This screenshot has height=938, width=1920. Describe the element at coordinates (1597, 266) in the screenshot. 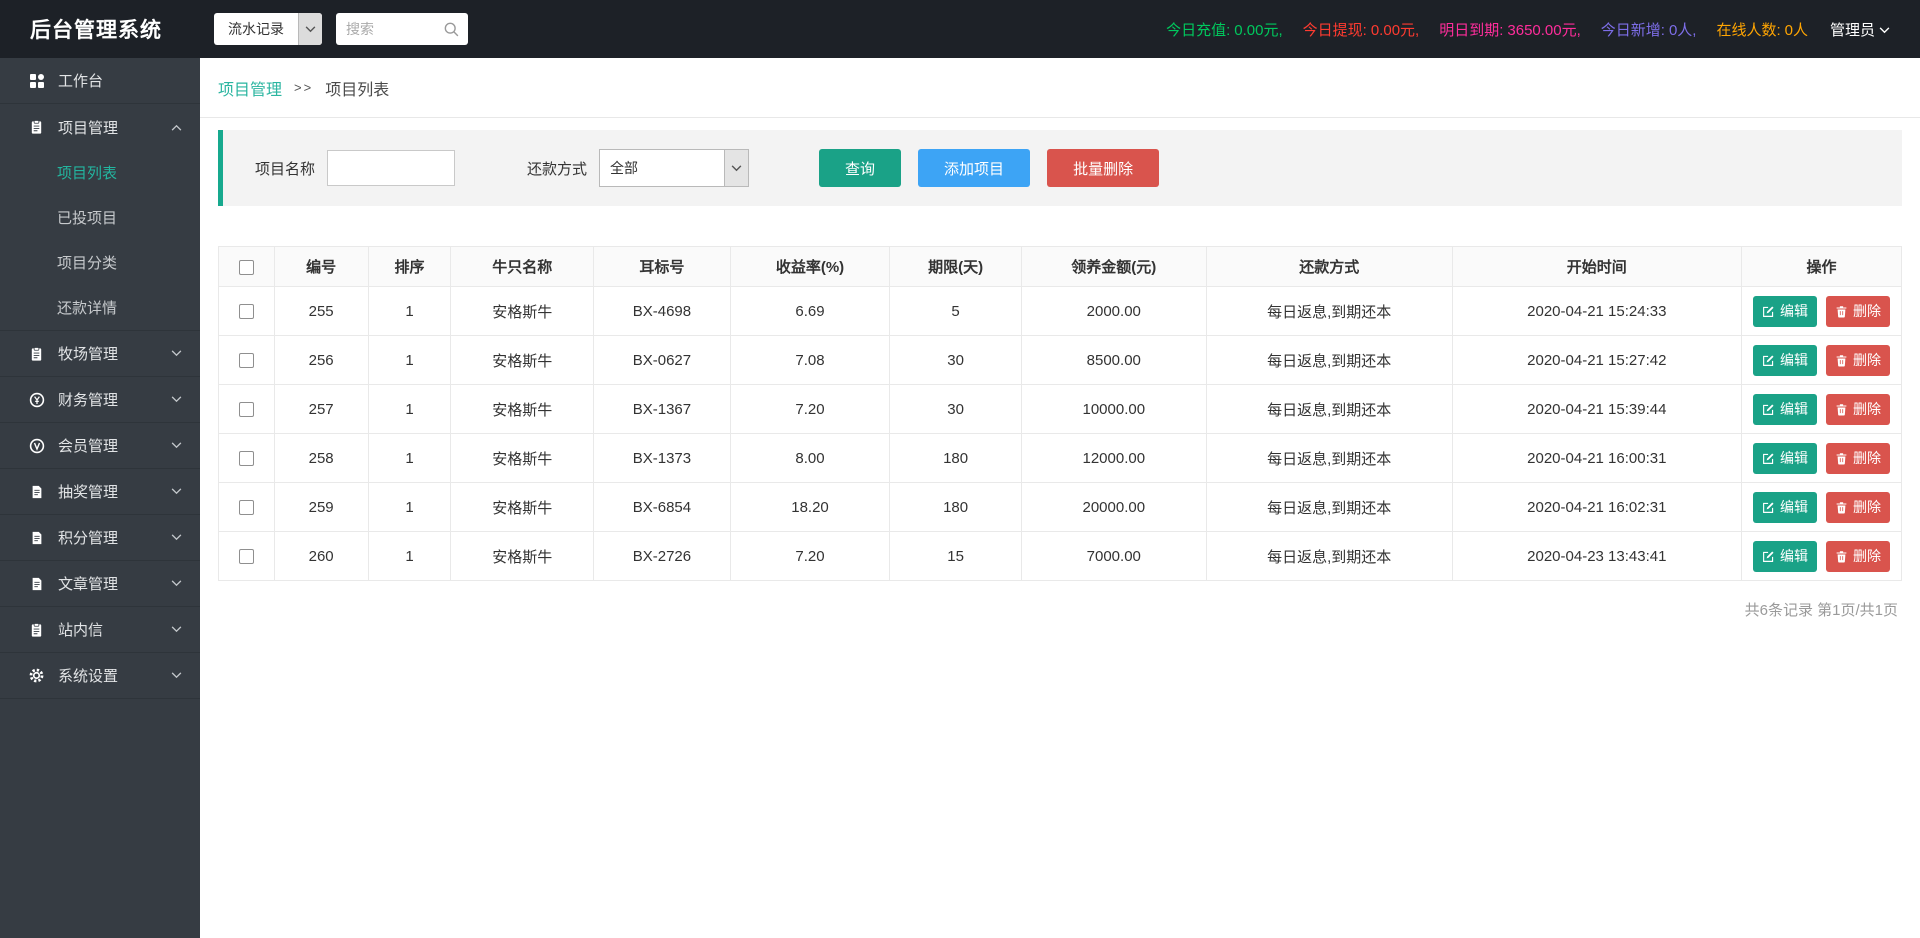

I see `col-start-time: 开始时间` at that location.